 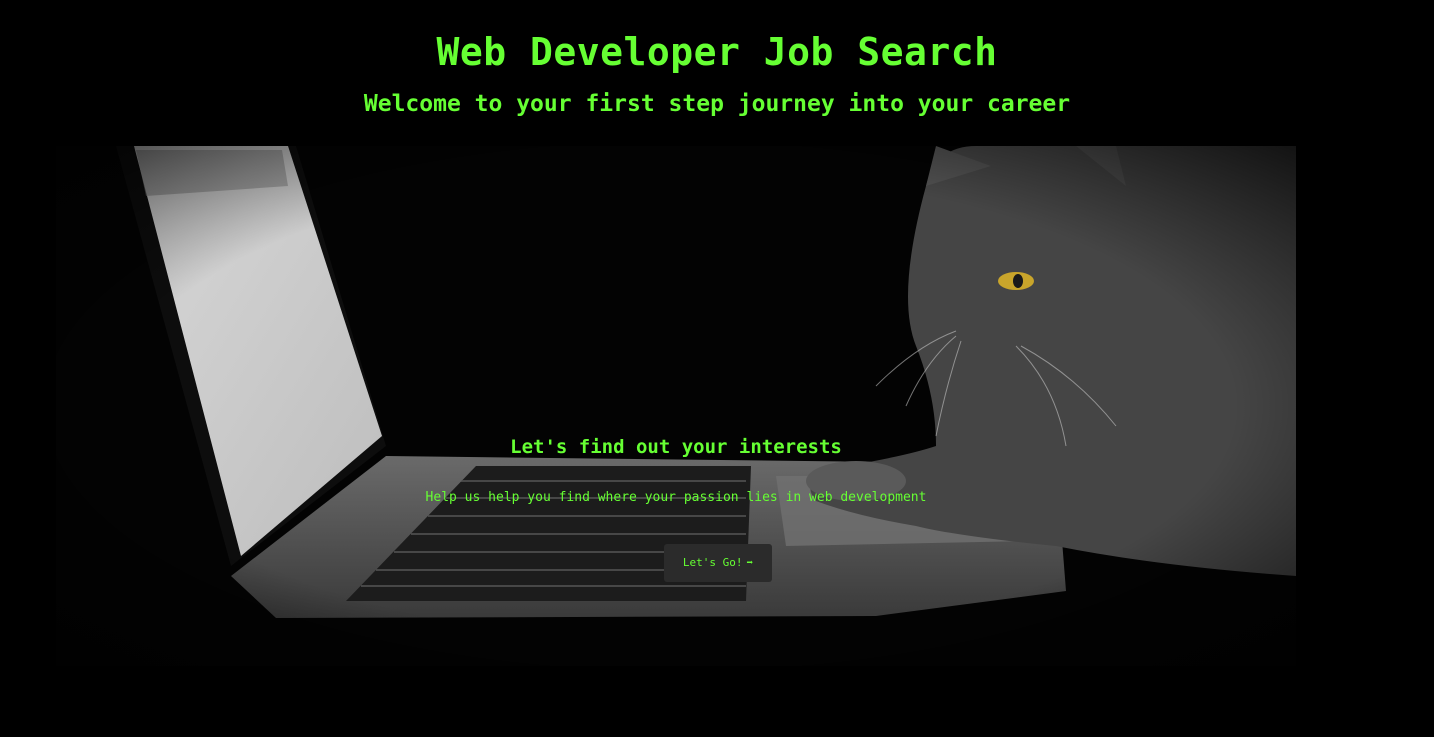 What do you see at coordinates (750, 562) in the screenshot?
I see `arrow-right-icon: ➡` at bounding box center [750, 562].